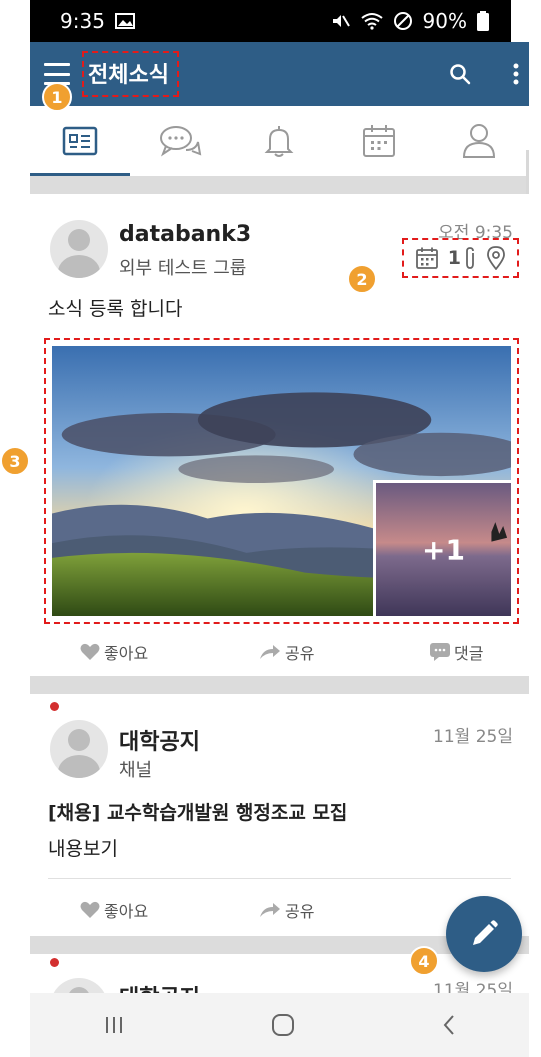  I want to click on mute-icon, so click(341, 21).